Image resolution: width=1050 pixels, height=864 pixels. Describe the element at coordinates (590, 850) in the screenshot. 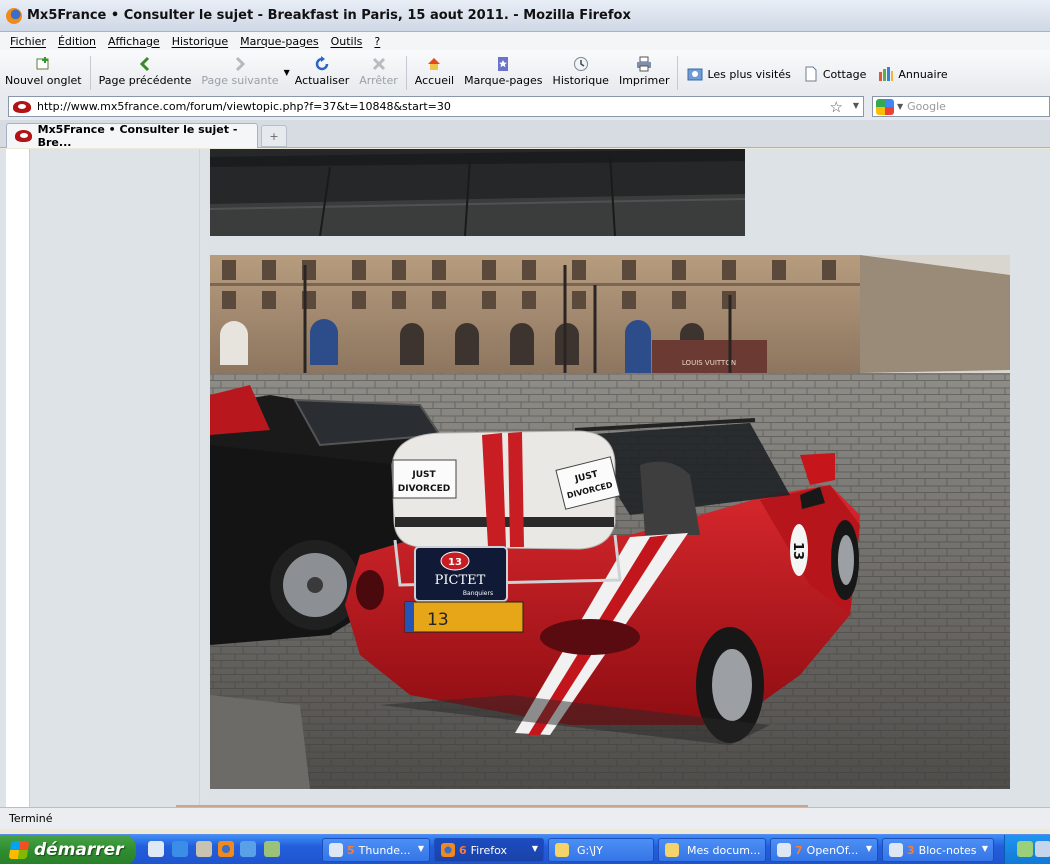

I see `task-label: G:\JY` at that location.